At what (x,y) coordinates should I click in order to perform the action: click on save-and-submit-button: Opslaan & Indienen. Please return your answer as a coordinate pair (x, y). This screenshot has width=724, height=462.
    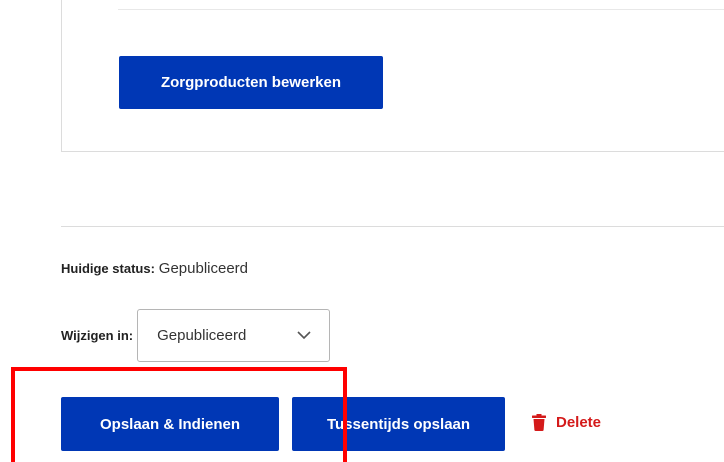
    Looking at the image, I should click on (170, 424).